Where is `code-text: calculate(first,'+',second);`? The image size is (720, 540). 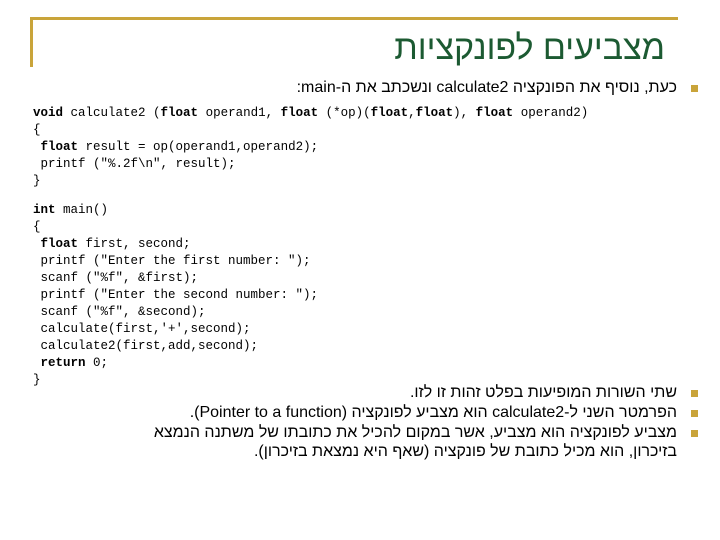
code-text: calculate(first,'+',second); is located at coordinates (142, 329).